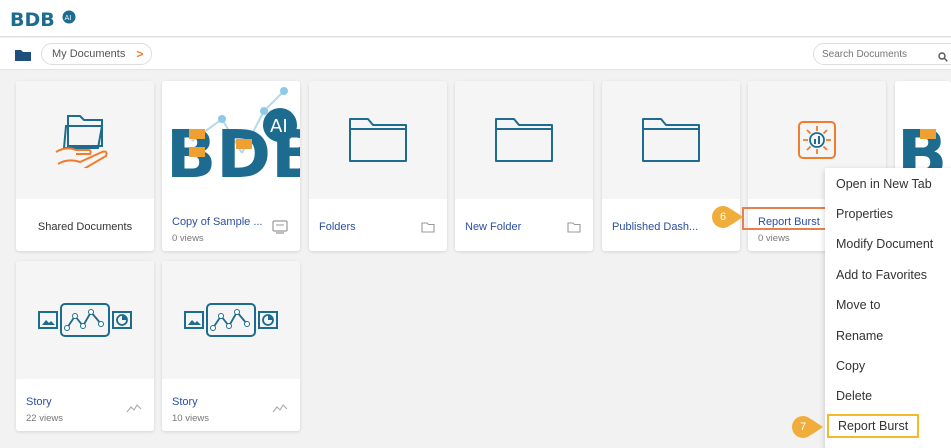  I want to click on step-badge-7: 7, so click(803, 427).